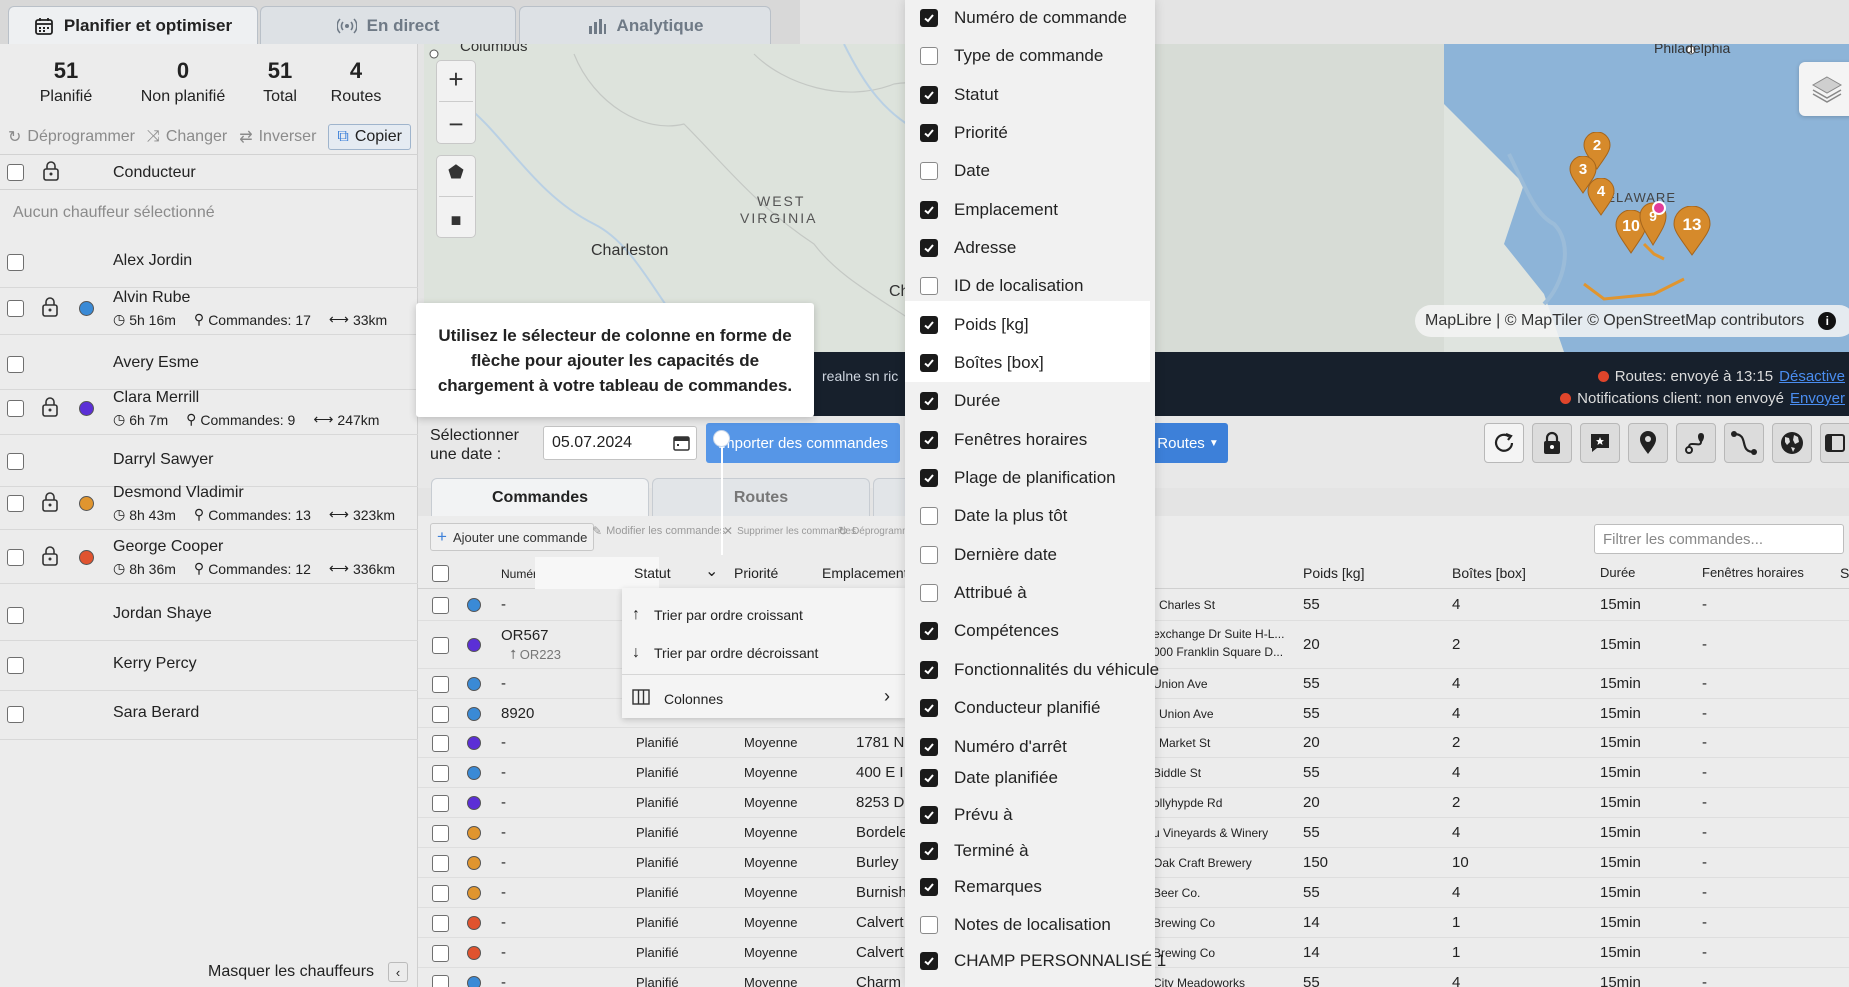 The width and height of the screenshot is (1849, 987). I want to click on column-toggle-item: Plage de planification, so click(1018, 478).